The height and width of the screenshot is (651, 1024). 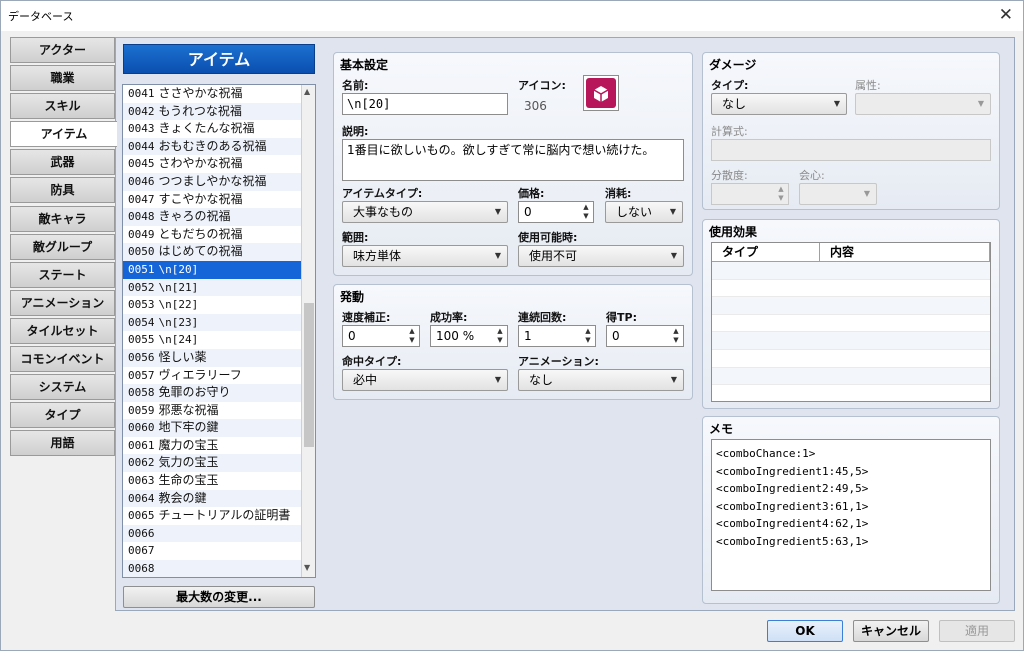 I want to click on scroll-up-icon: ▲, so click(x=307, y=91).